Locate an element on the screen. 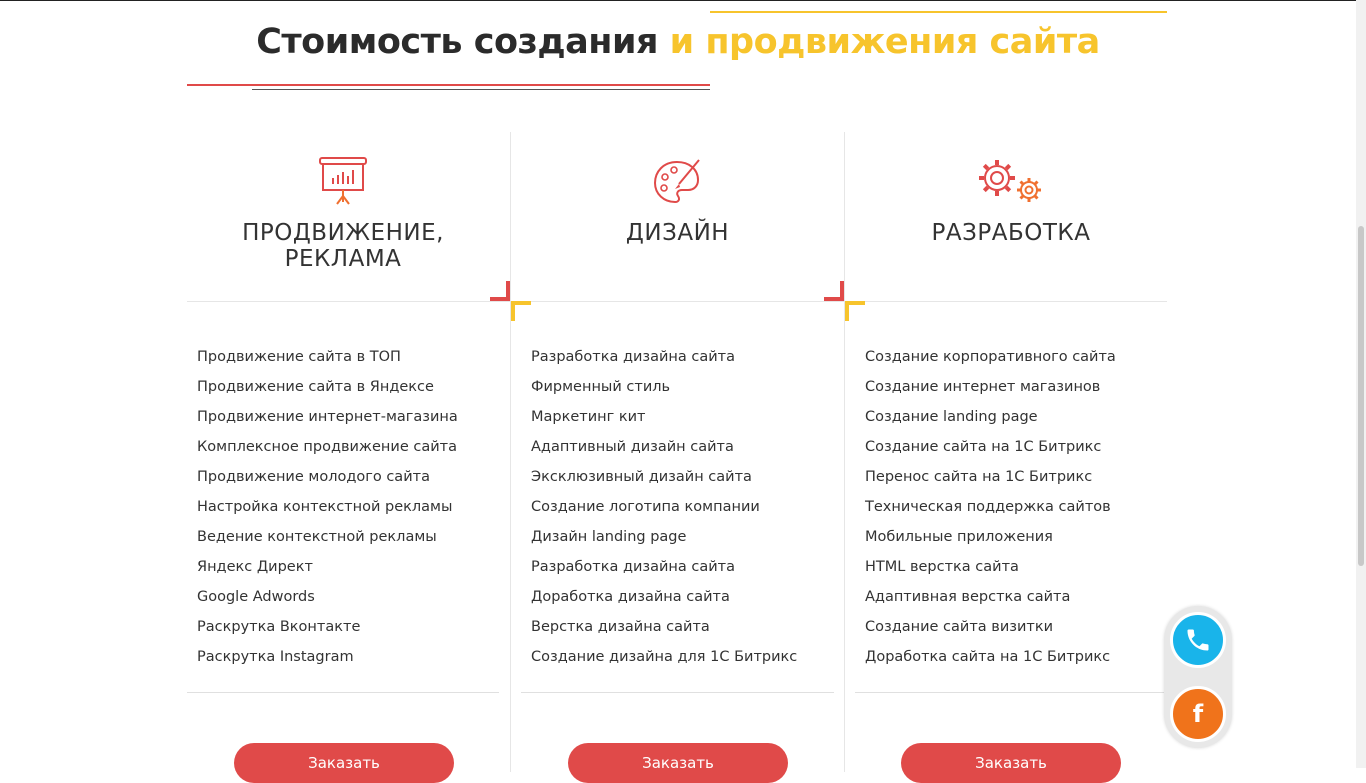 This screenshot has width=1366, height=783. list-item: Эксклюзивный дизайн сайта is located at coordinates (664, 477).